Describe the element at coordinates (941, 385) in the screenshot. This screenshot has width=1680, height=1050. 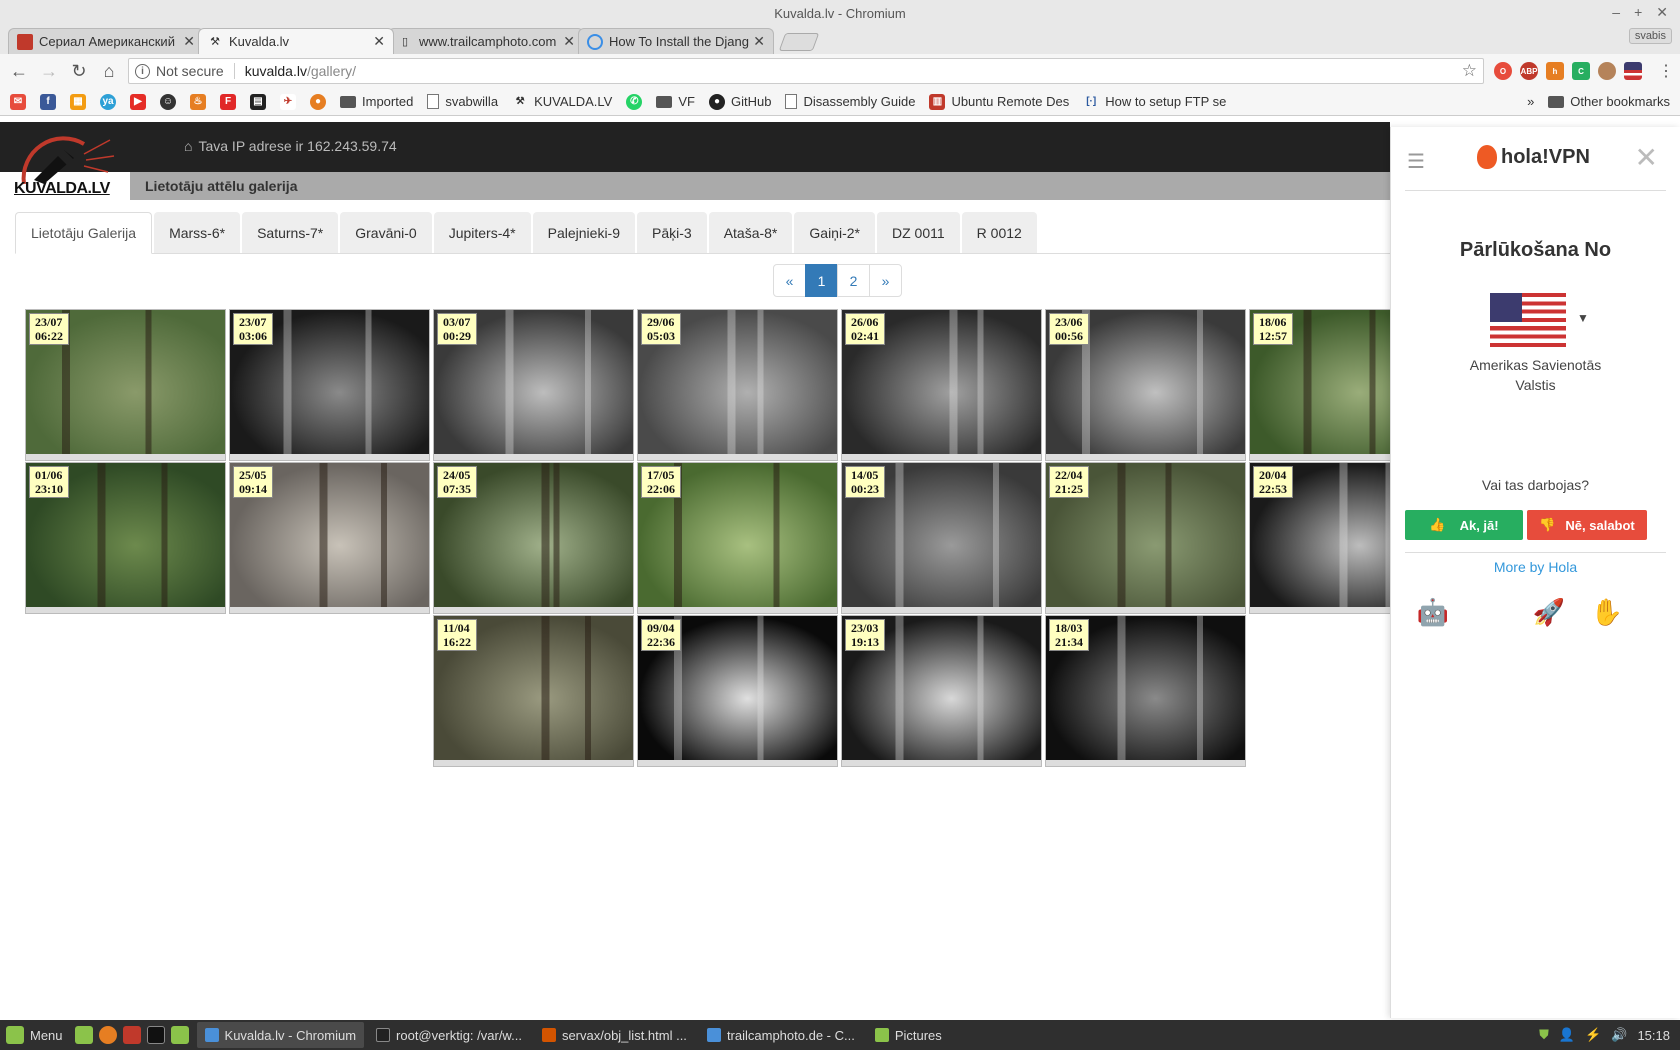
I see `gallery-photo: 26/06 02:41` at that location.